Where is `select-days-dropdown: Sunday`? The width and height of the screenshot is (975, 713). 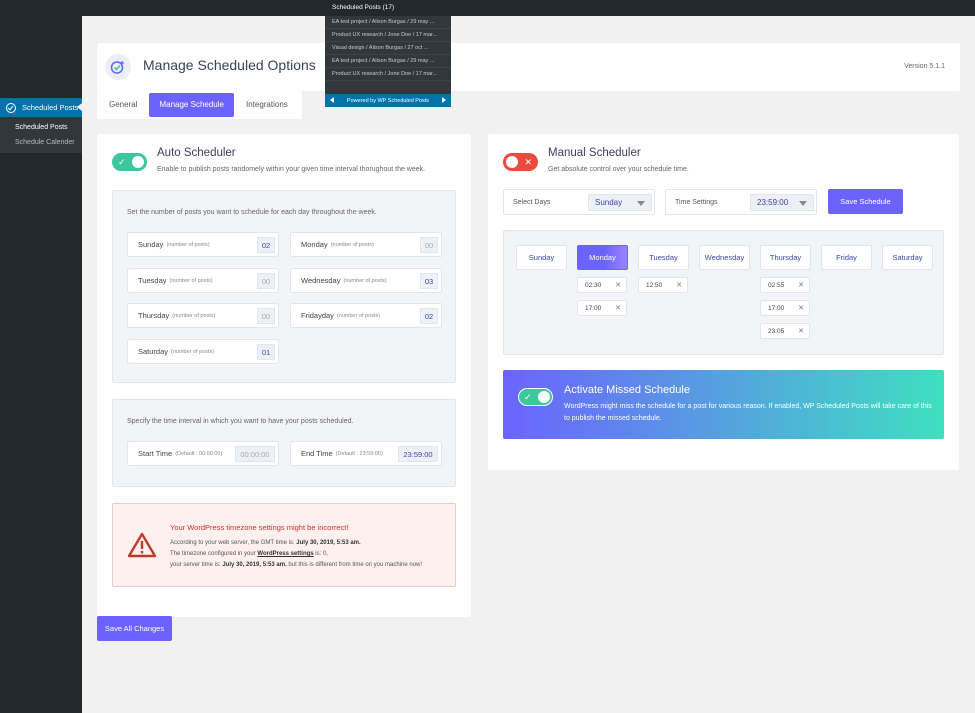
select-days-dropdown: Sunday is located at coordinates (620, 202).